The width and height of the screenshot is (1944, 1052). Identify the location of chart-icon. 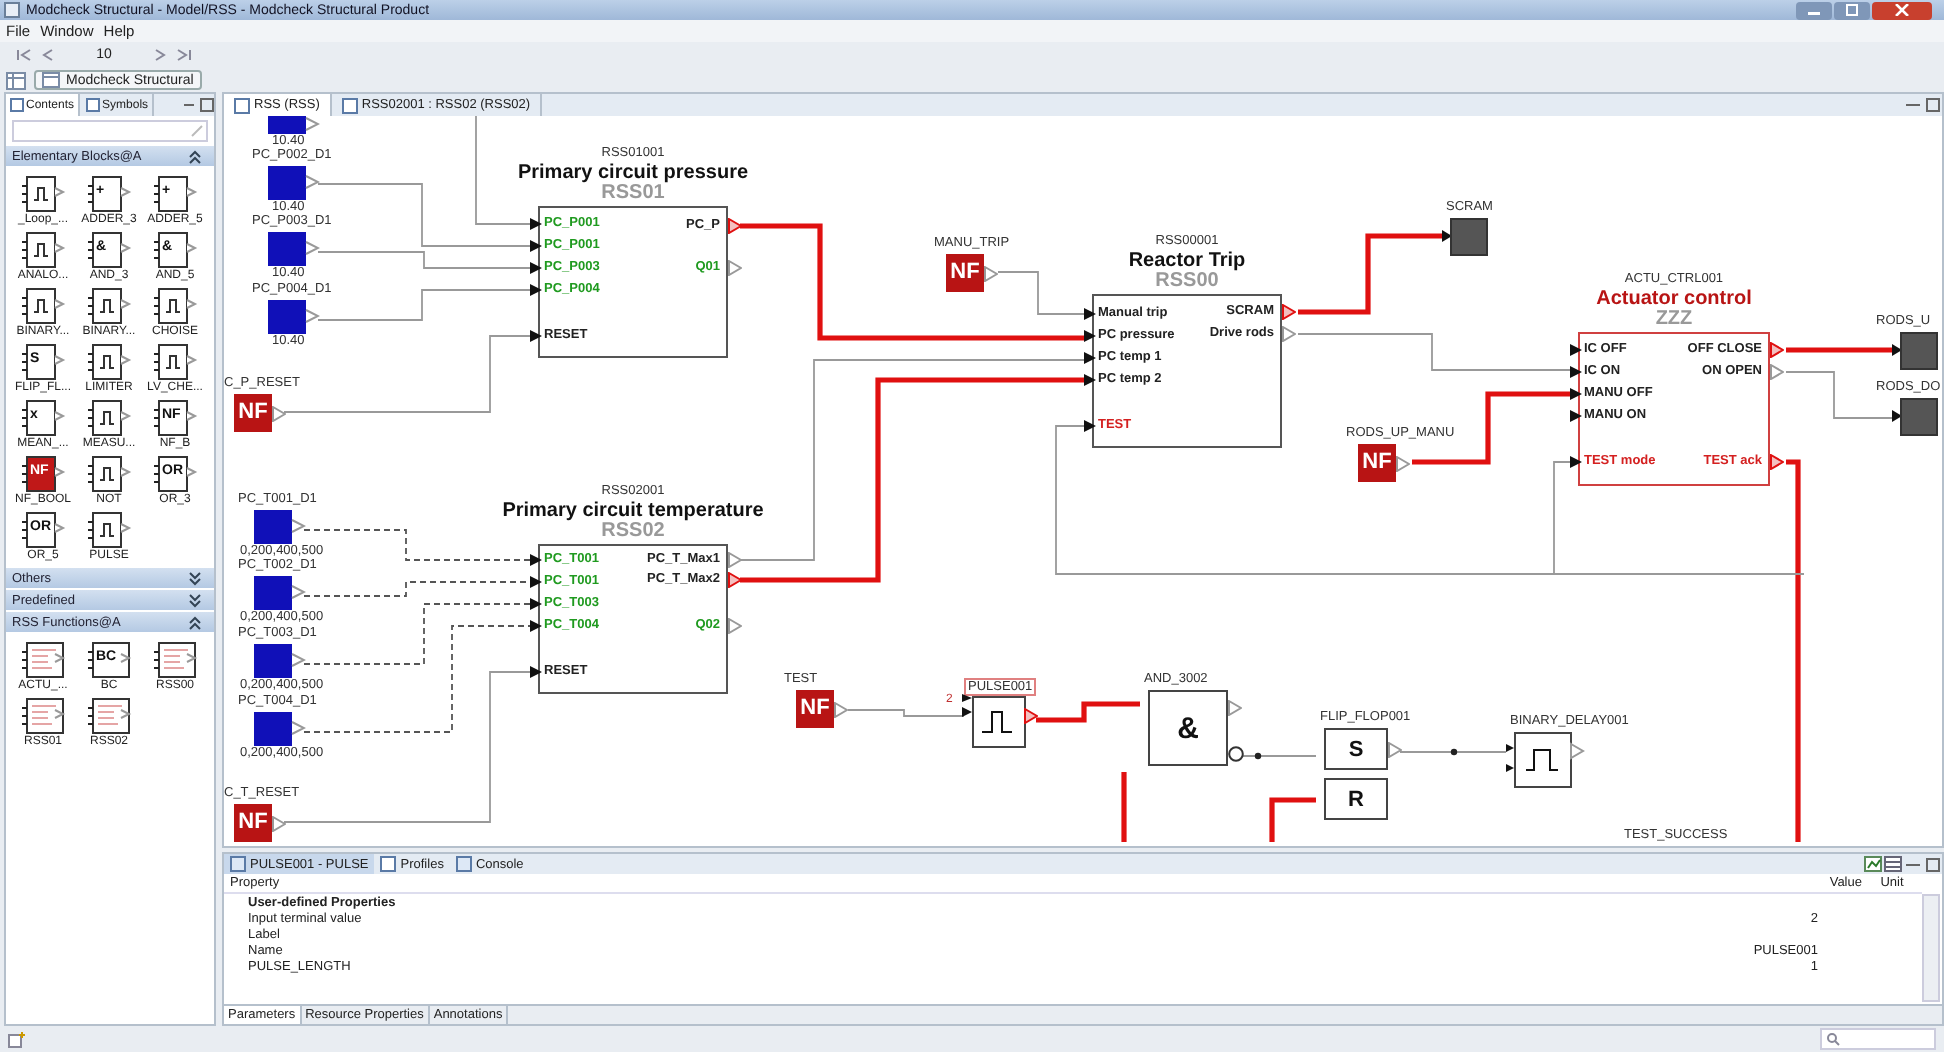
(1873, 864).